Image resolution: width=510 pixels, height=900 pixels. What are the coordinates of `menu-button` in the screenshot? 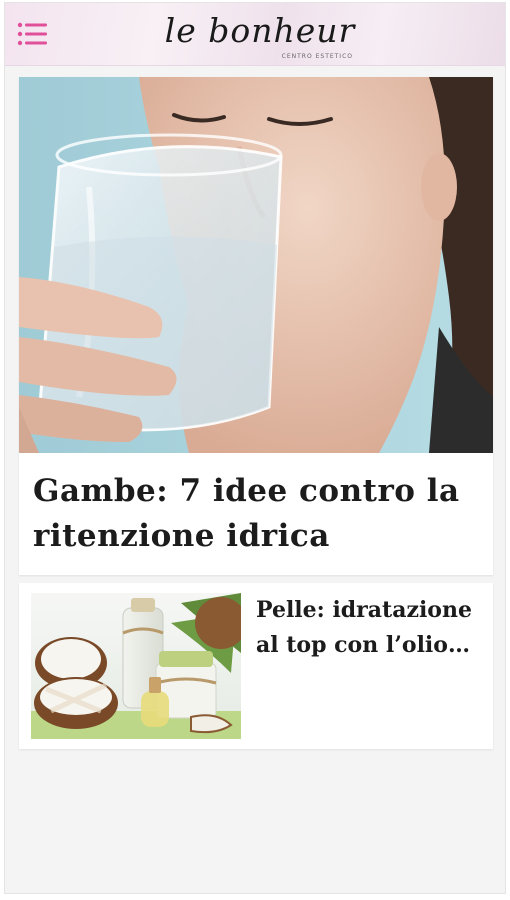 It's located at (32, 34).